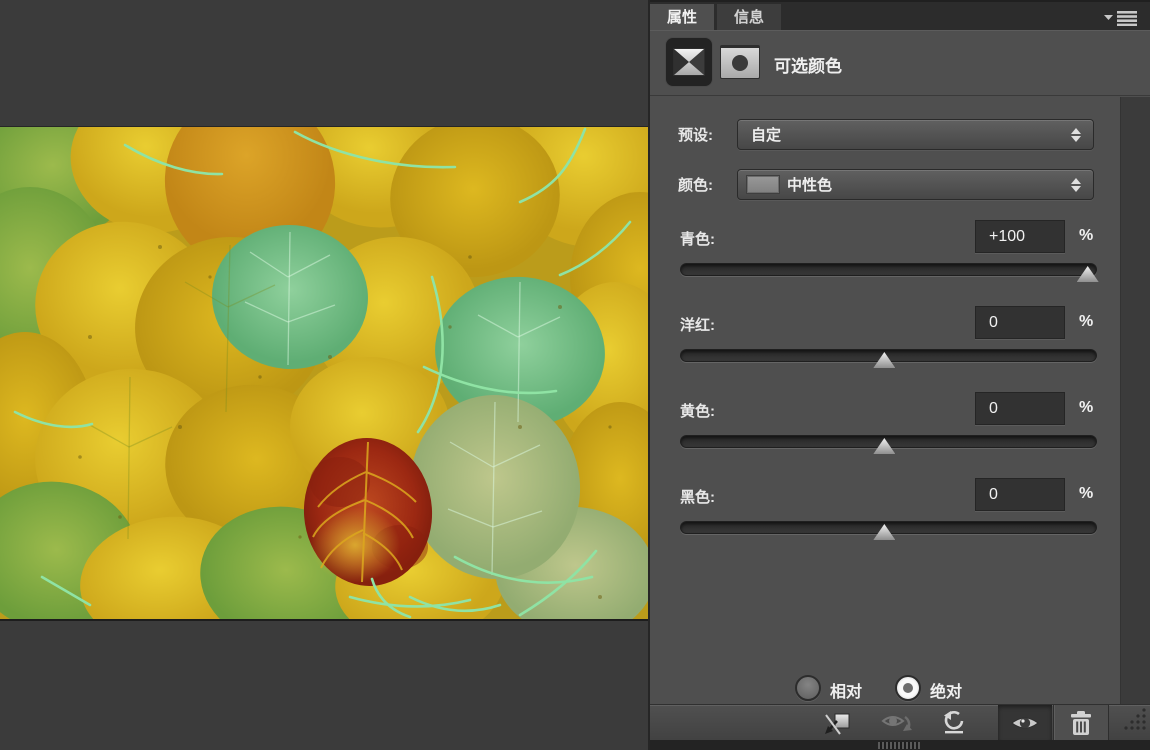 Image resolution: width=1150 pixels, height=750 pixels. I want to click on yellow-slider-track, so click(888, 444).